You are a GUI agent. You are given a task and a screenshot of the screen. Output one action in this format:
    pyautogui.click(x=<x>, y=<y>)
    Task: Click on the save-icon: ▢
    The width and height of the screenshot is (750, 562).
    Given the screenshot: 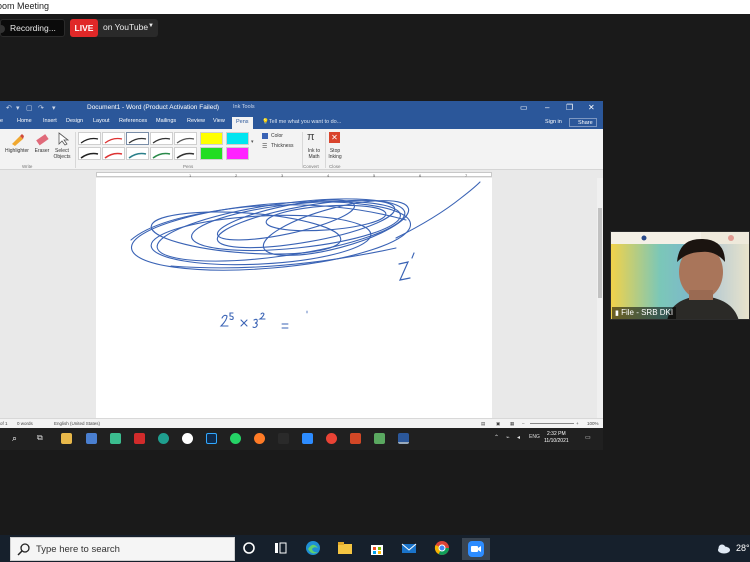 What is the action you would take?
    pyautogui.click(x=29, y=108)
    